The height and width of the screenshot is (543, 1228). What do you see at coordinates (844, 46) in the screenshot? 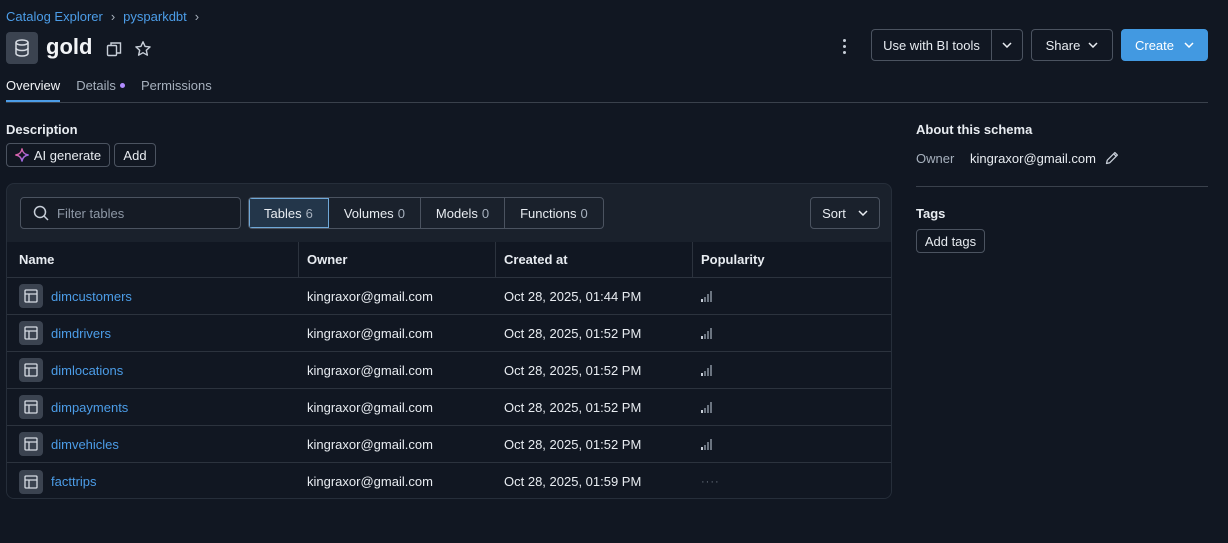
I see `more-options-icon` at bounding box center [844, 46].